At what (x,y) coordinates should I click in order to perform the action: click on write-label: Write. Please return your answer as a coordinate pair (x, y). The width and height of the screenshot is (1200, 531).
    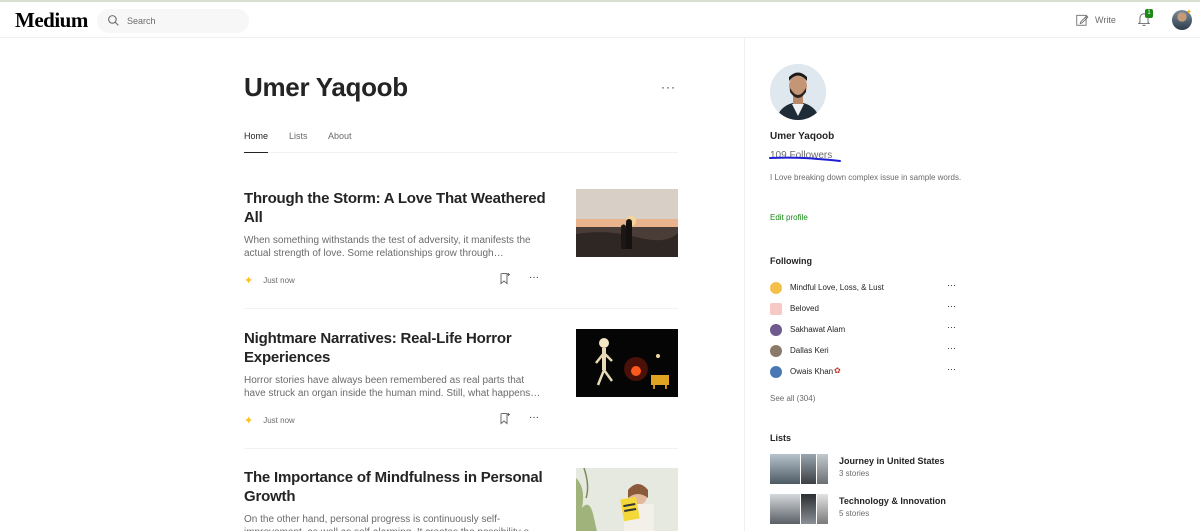
    Looking at the image, I should click on (1105, 20).